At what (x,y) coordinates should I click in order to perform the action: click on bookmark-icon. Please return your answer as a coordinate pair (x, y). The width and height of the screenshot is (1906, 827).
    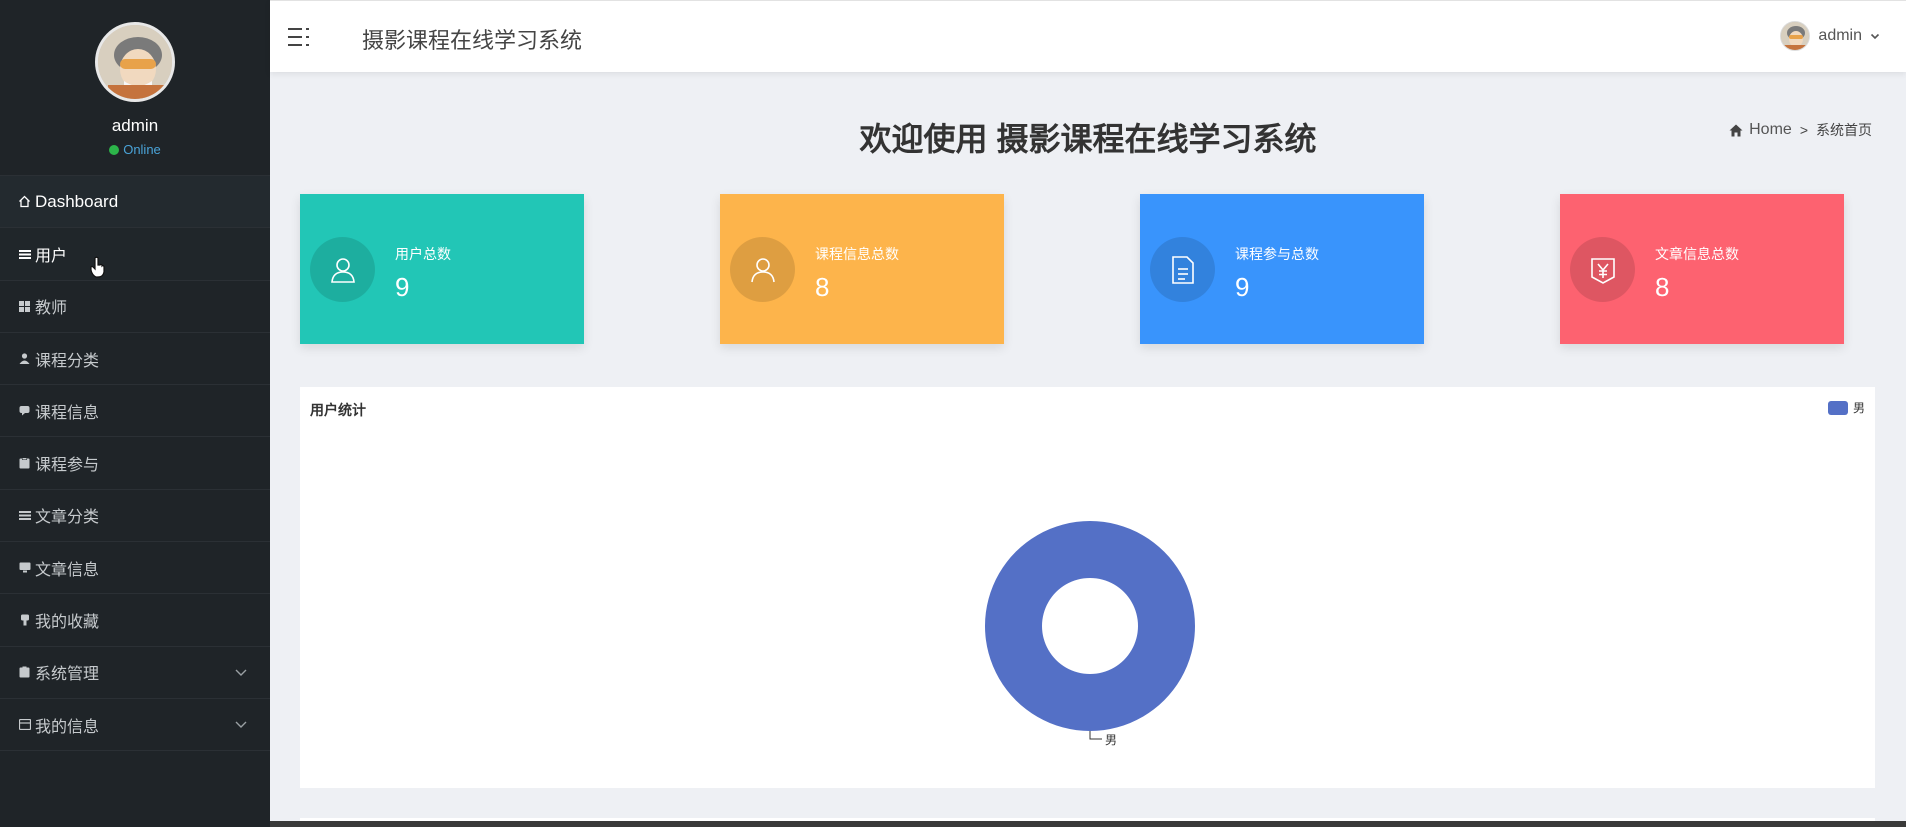
    Looking at the image, I should click on (24, 620).